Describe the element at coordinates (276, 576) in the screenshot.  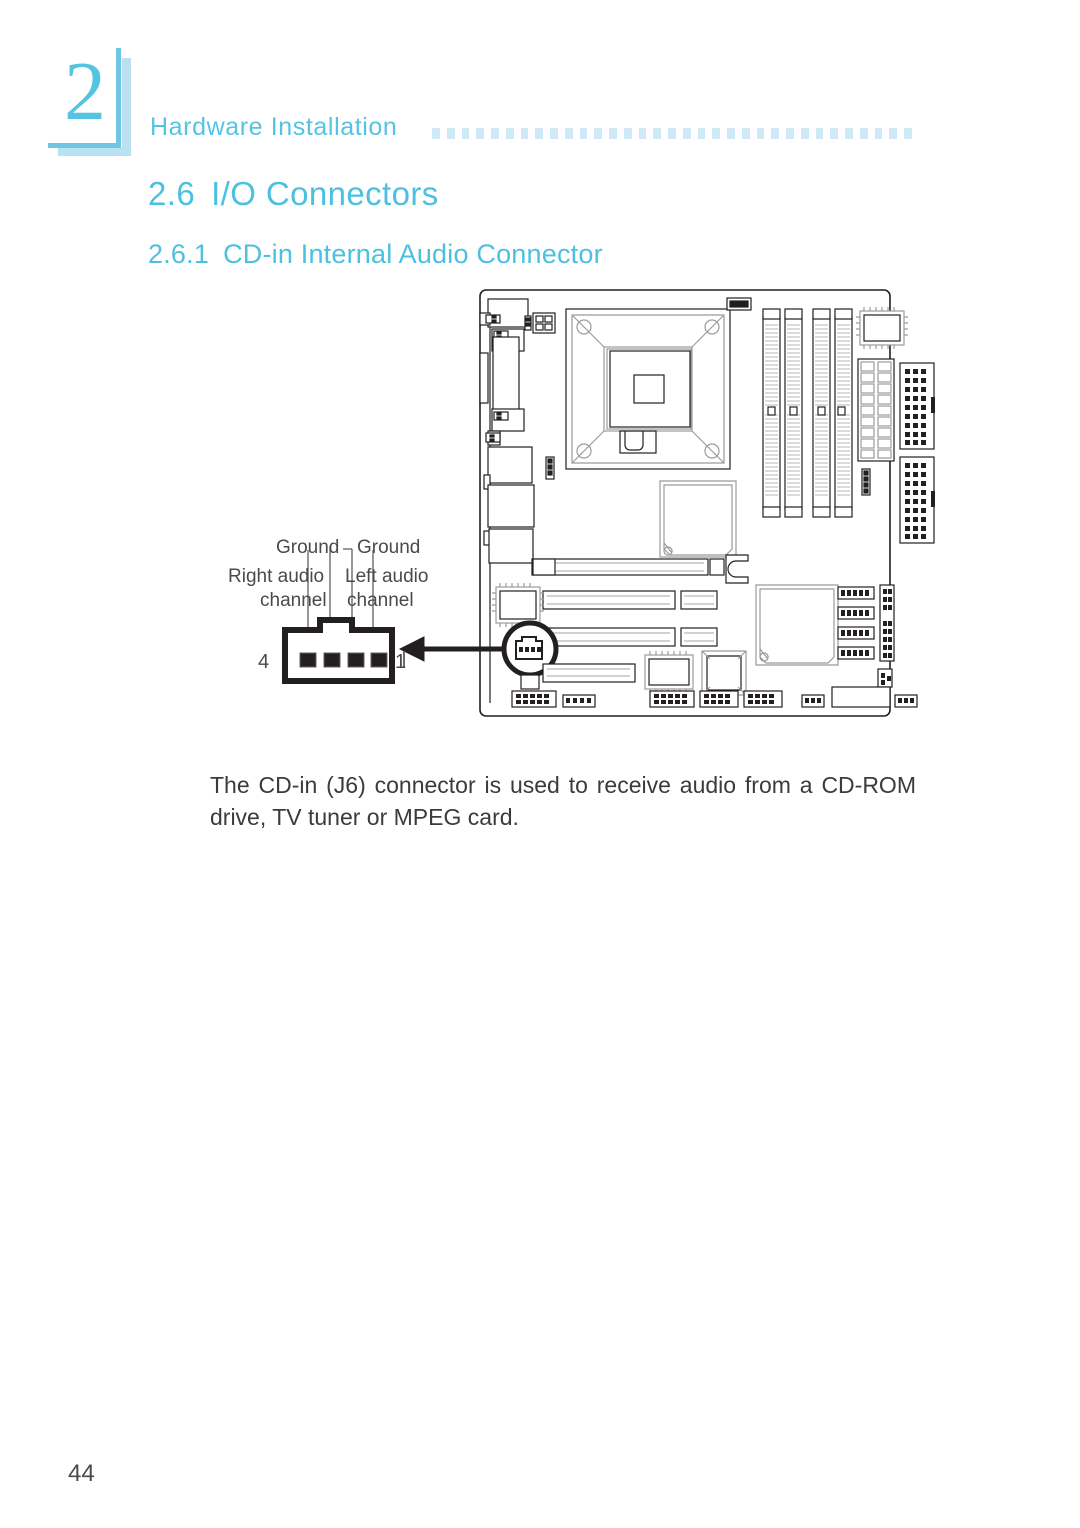
I see `callout-label-right-audio: Right audio` at that location.